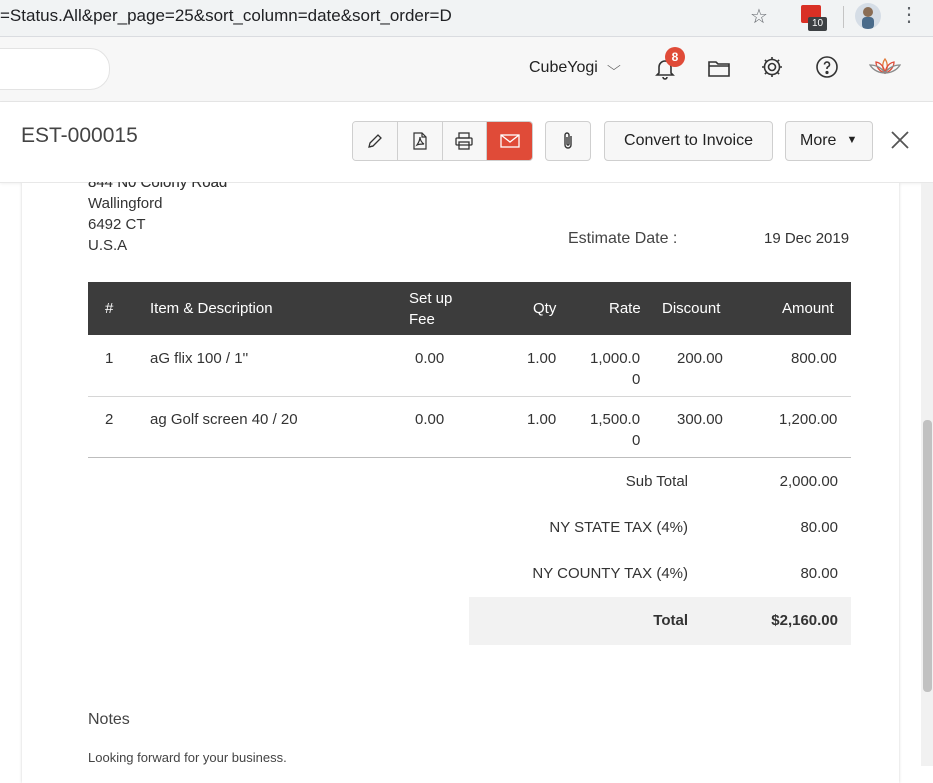 The width and height of the screenshot is (933, 783). Describe the element at coordinates (125, 203) in the screenshot. I see `address-line: Wallingford` at that location.